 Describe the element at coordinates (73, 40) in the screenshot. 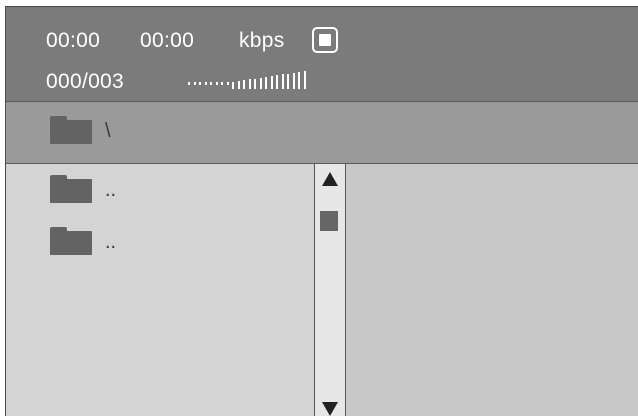

I see `elapsed-time: 00:00` at that location.